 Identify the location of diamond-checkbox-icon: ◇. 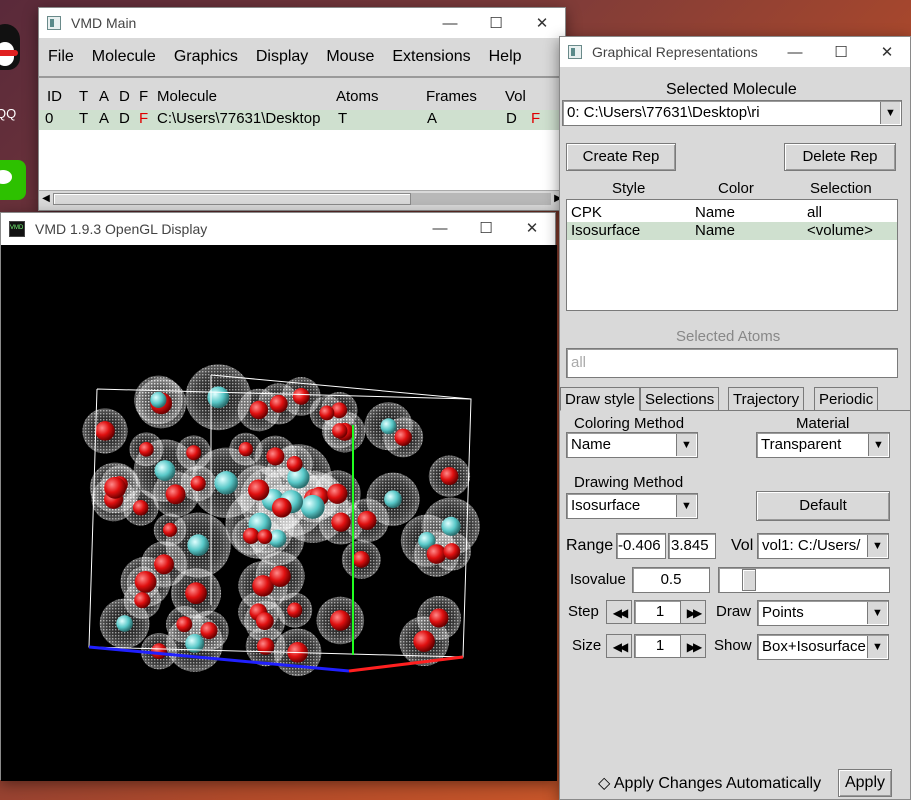
(604, 783).